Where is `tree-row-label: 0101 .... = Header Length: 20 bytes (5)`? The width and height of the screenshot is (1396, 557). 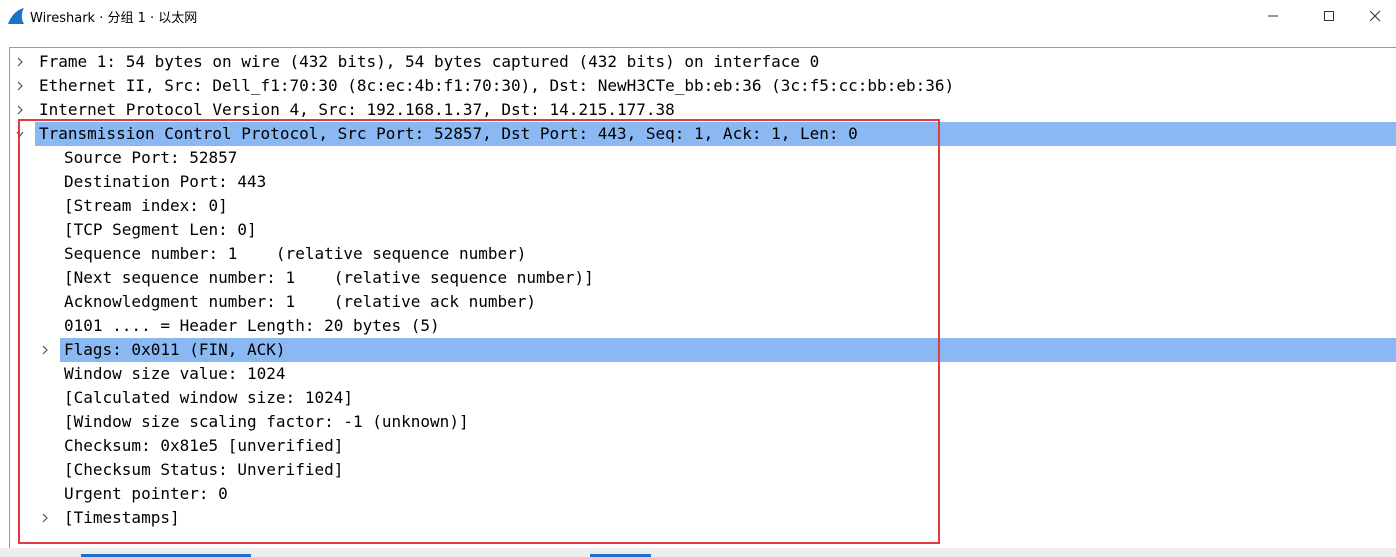 tree-row-label: 0101 .... = Header Length: 20 bytes (5) is located at coordinates (252, 325).